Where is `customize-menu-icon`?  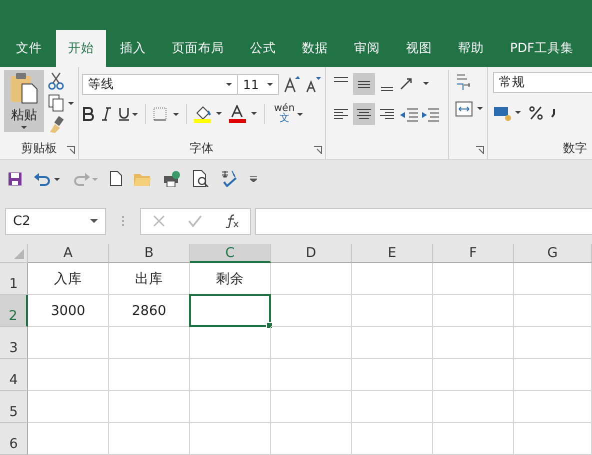
customize-menu-icon is located at coordinates (253, 179).